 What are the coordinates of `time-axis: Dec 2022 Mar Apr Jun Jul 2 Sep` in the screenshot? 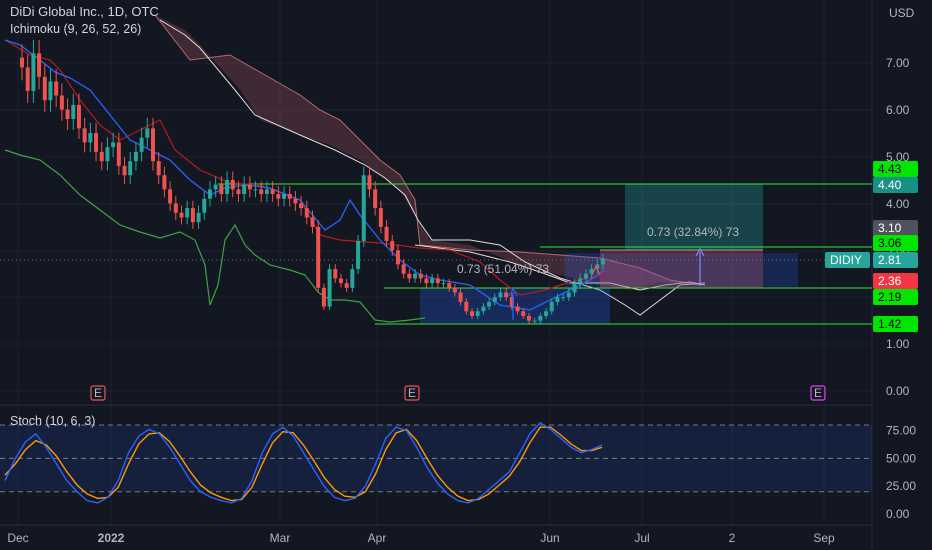 It's located at (421, 538).